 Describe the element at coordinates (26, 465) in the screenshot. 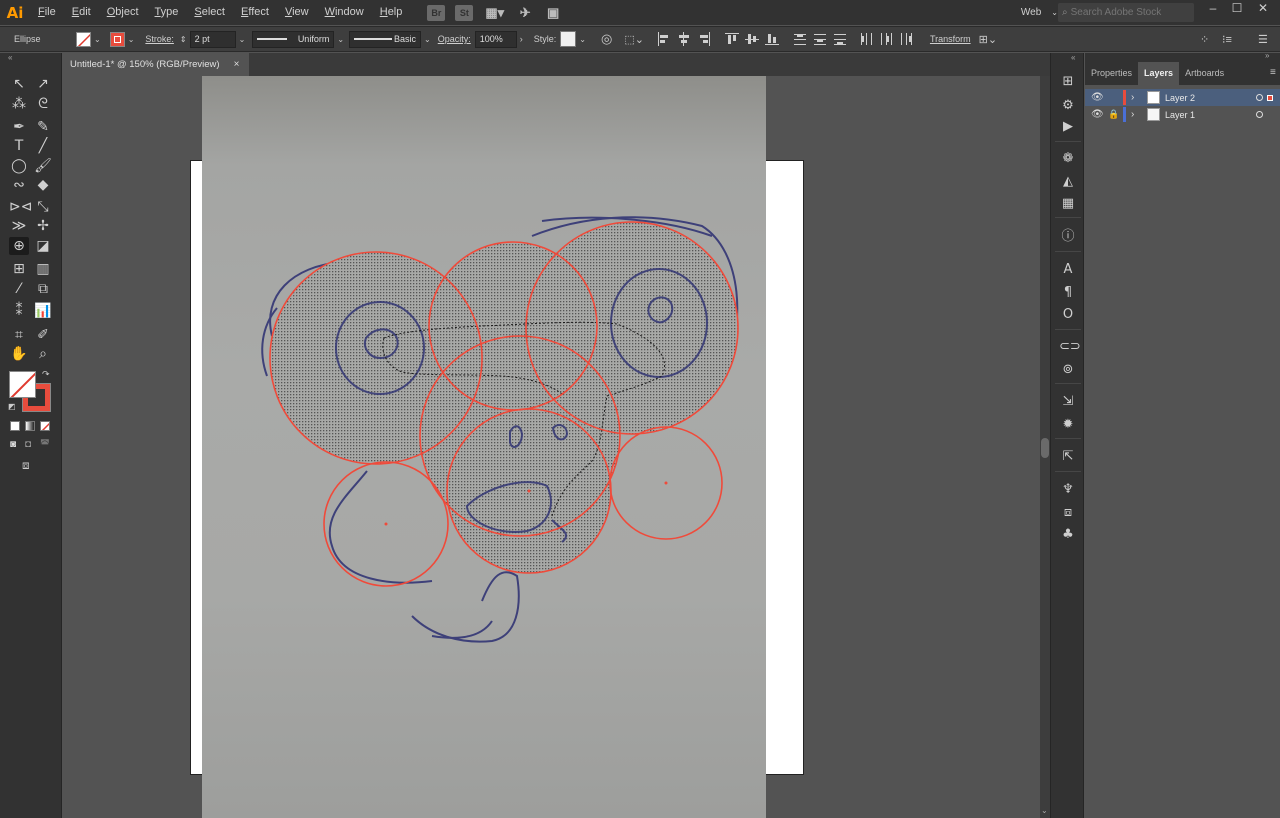

I see `change-screen-mode-icon: ⧈` at that location.